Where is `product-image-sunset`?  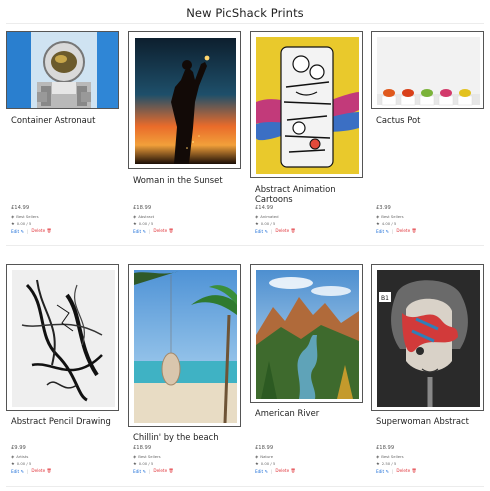 product-image-sunset is located at coordinates (184, 100).